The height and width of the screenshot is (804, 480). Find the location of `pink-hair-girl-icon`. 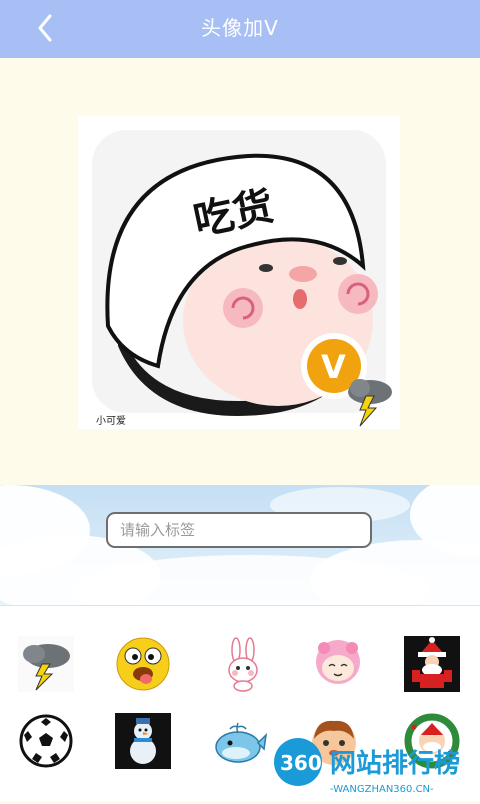

pink-hair-girl-icon is located at coordinates (338, 664).